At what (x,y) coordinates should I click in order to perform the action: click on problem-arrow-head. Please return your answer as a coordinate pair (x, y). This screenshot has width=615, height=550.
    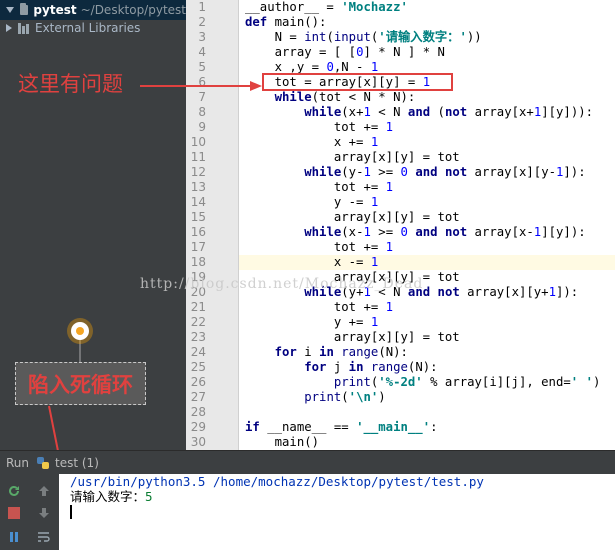
    Looking at the image, I should click on (256, 86).